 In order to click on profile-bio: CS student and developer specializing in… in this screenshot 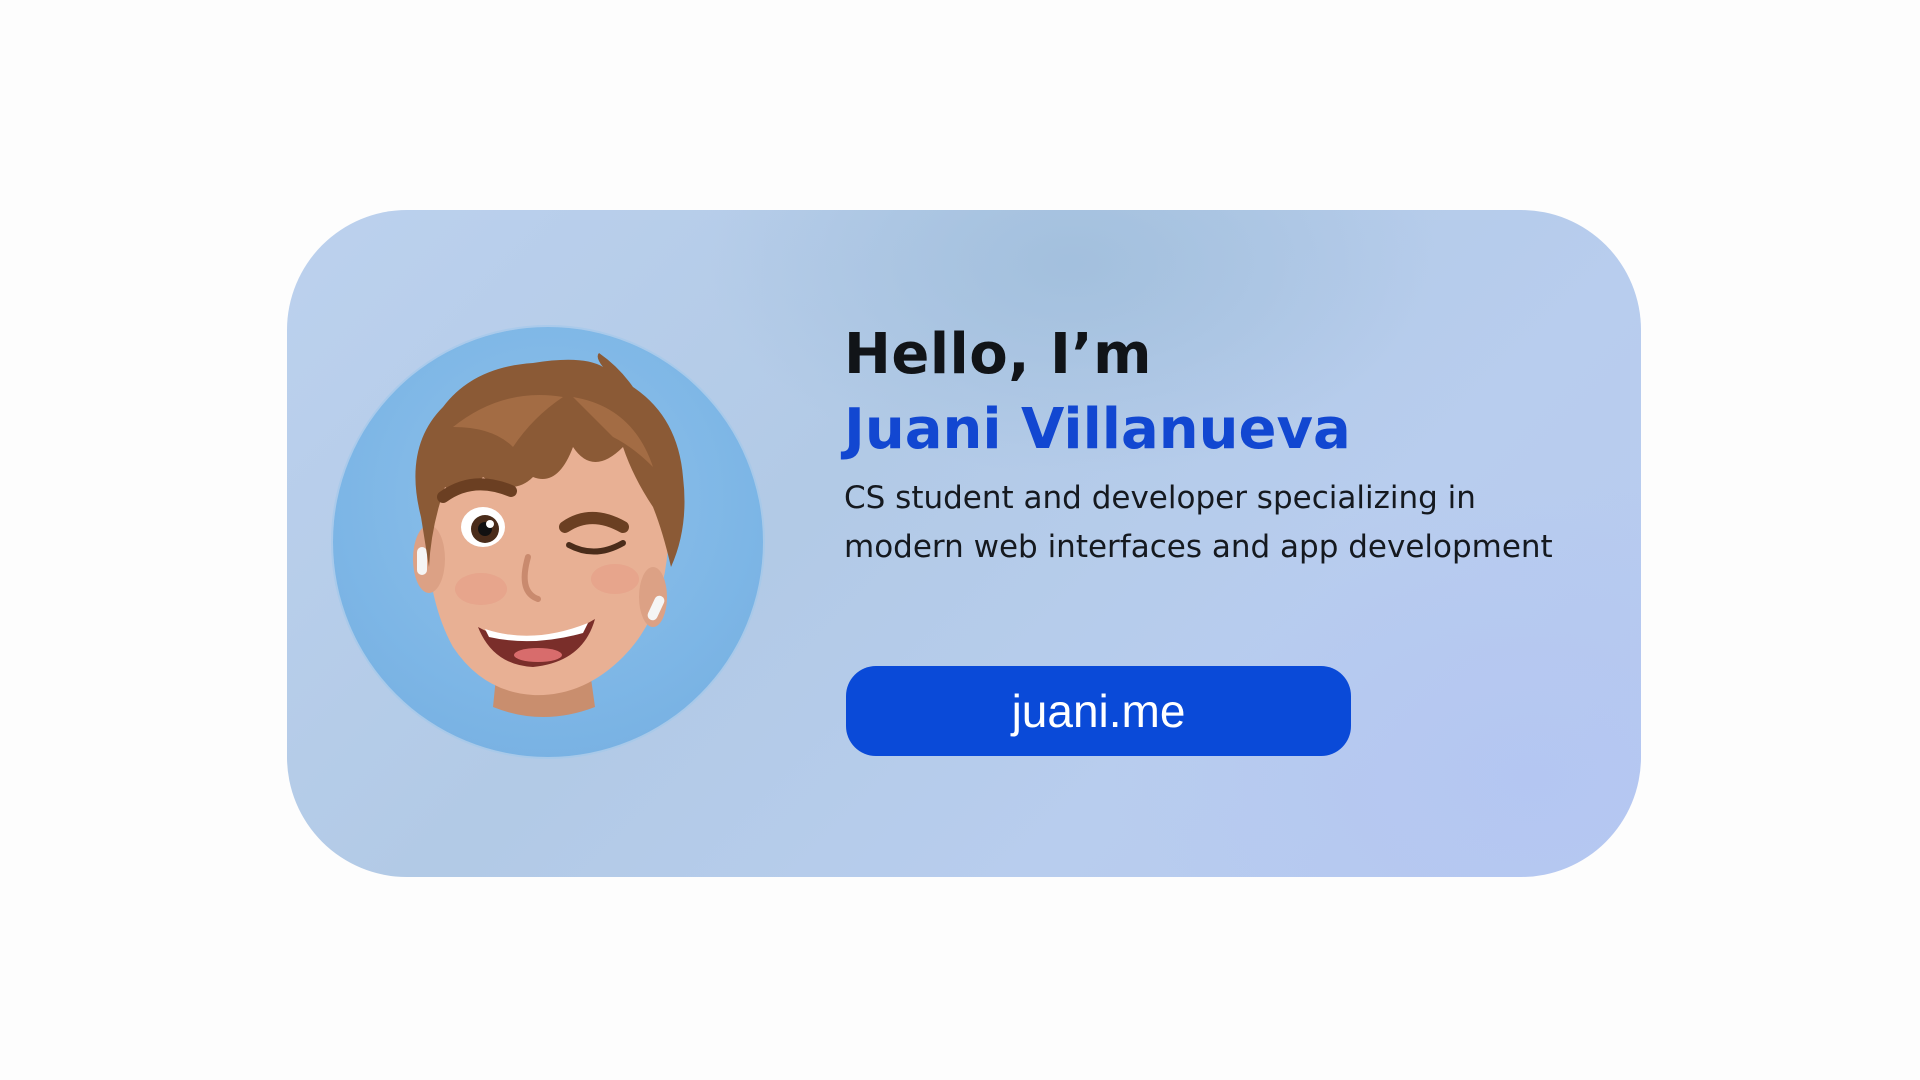, I will do `click(1198, 522)`.